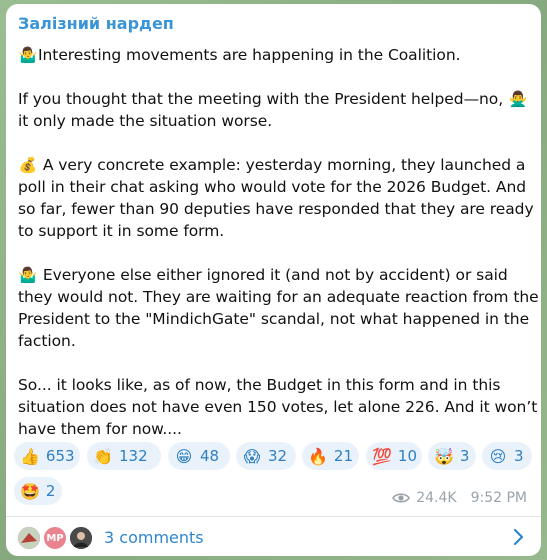 Image resolution: width=547 pixels, height=560 pixels. What do you see at coordinates (154, 537) in the screenshot?
I see `comments-label: 3 comments` at bounding box center [154, 537].